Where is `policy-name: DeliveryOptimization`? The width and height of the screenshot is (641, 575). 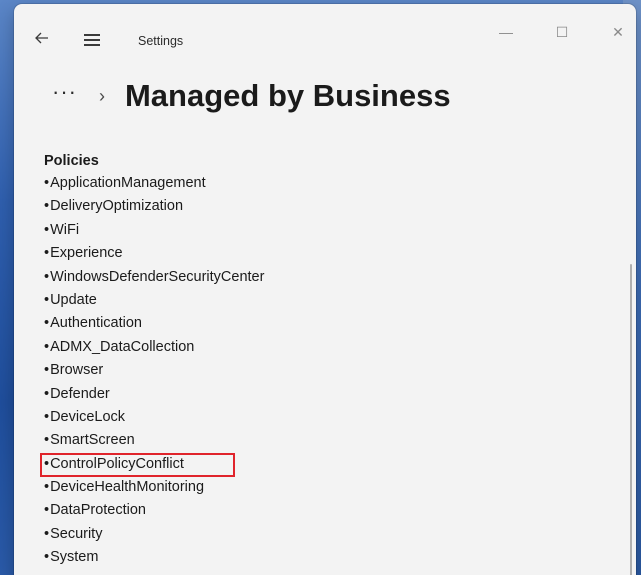
policy-name: DeliveryOptimization is located at coordinates (117, 206).